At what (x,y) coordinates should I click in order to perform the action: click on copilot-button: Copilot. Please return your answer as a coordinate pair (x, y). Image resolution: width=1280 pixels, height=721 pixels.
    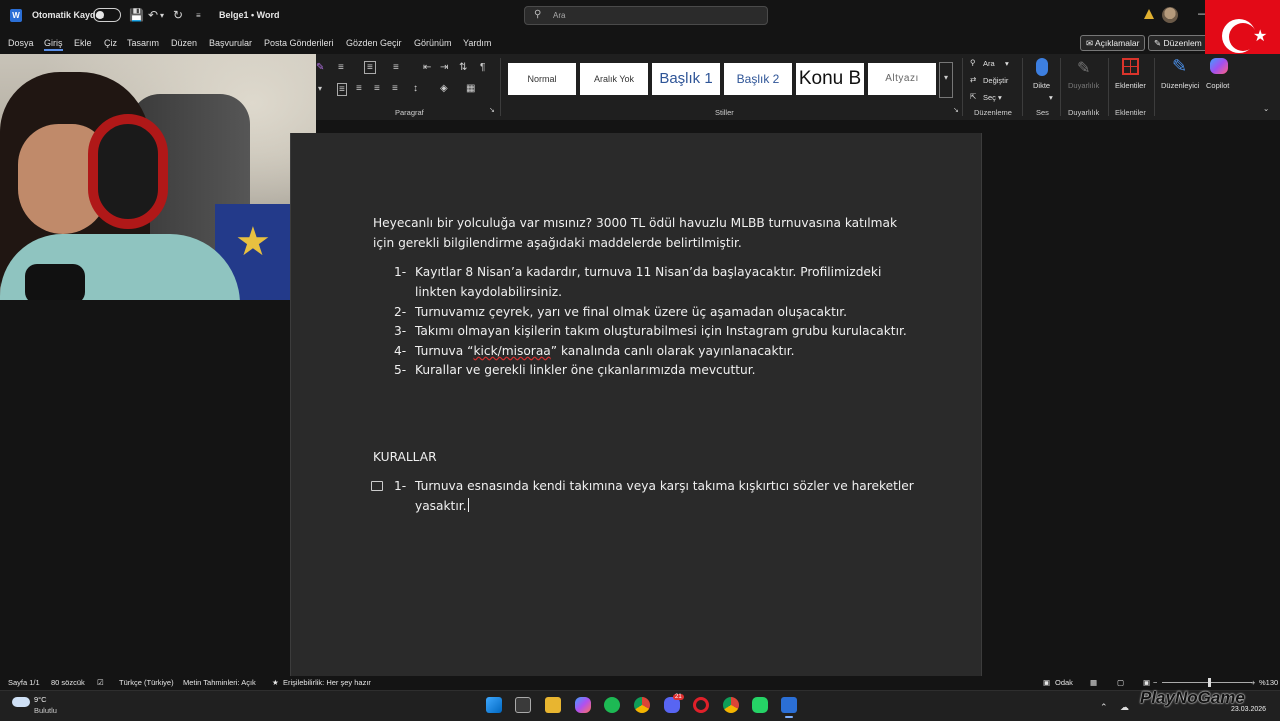
    Looking at the image, I should click on (1217, 85).